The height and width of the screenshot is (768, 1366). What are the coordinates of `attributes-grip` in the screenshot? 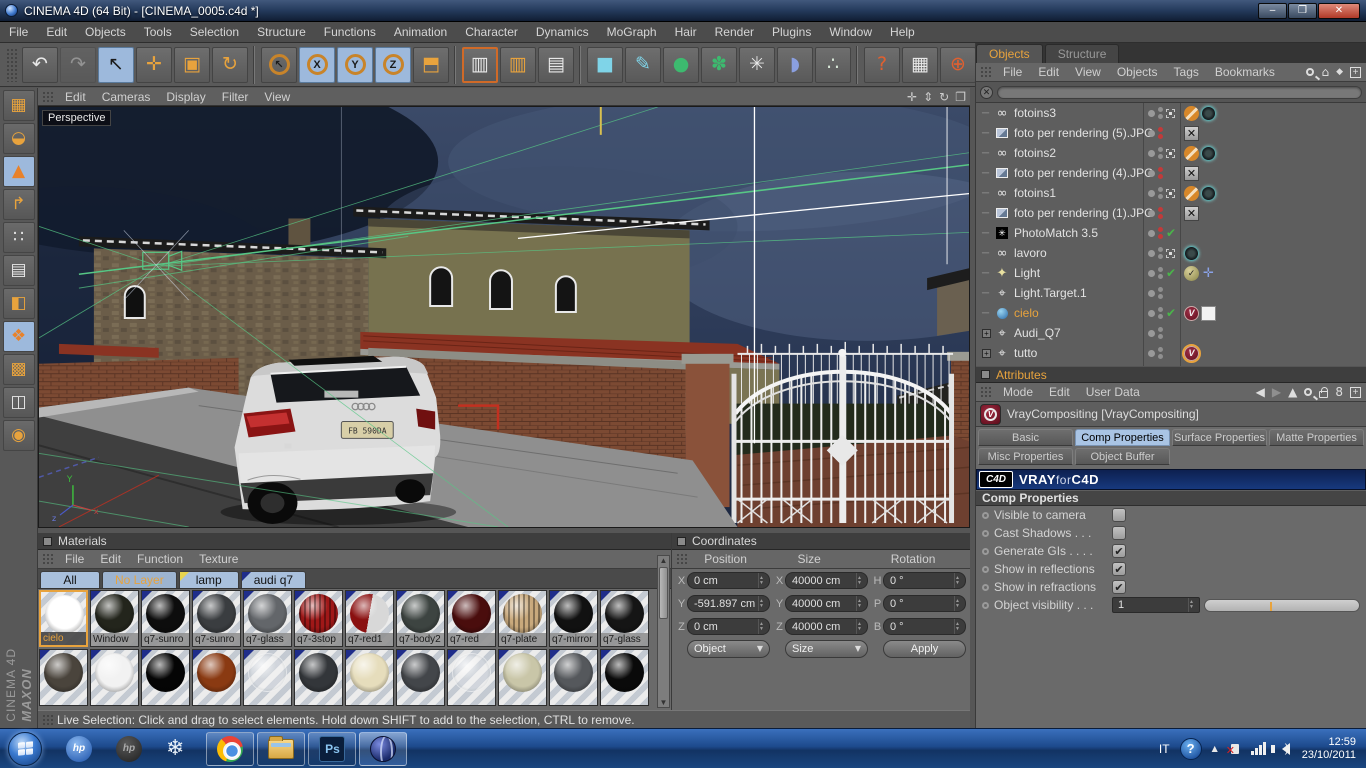 It's located at (985, 392).